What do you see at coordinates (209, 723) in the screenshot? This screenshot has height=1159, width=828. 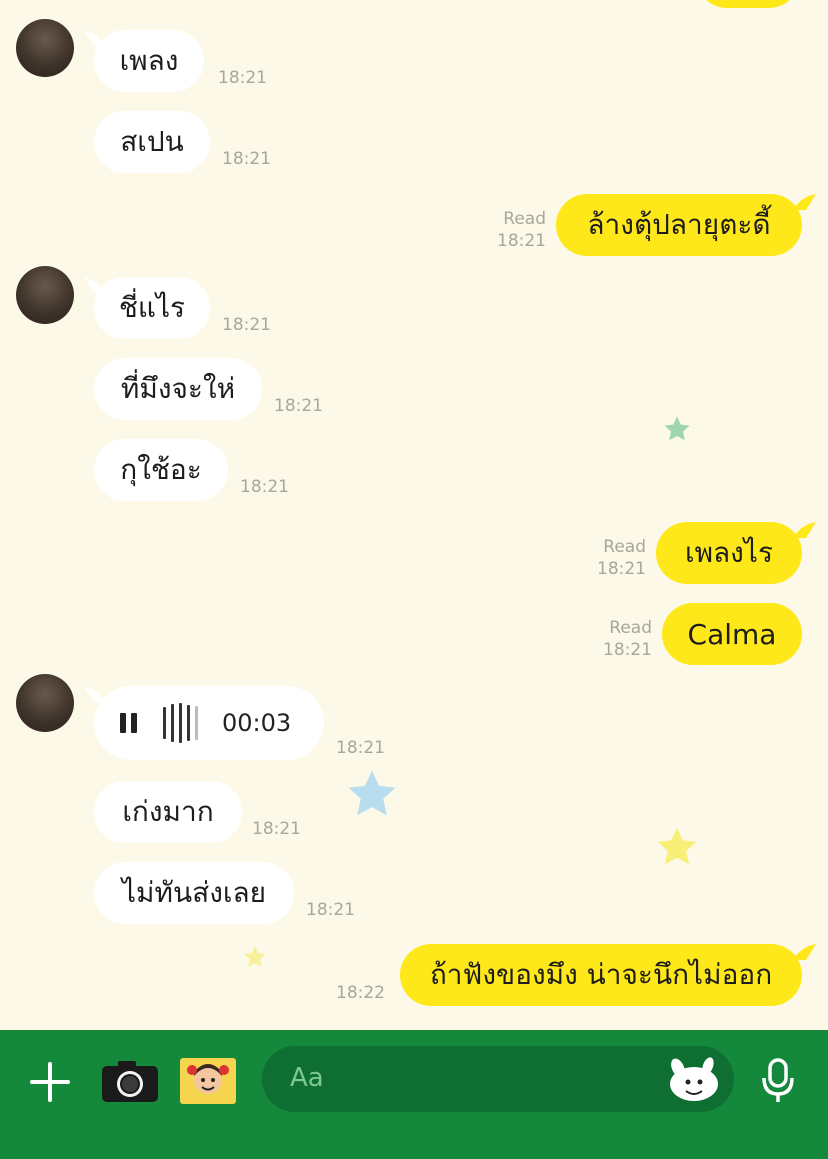 I see `voice-message-bubble: 00:03` at bounding box center [209, 723].